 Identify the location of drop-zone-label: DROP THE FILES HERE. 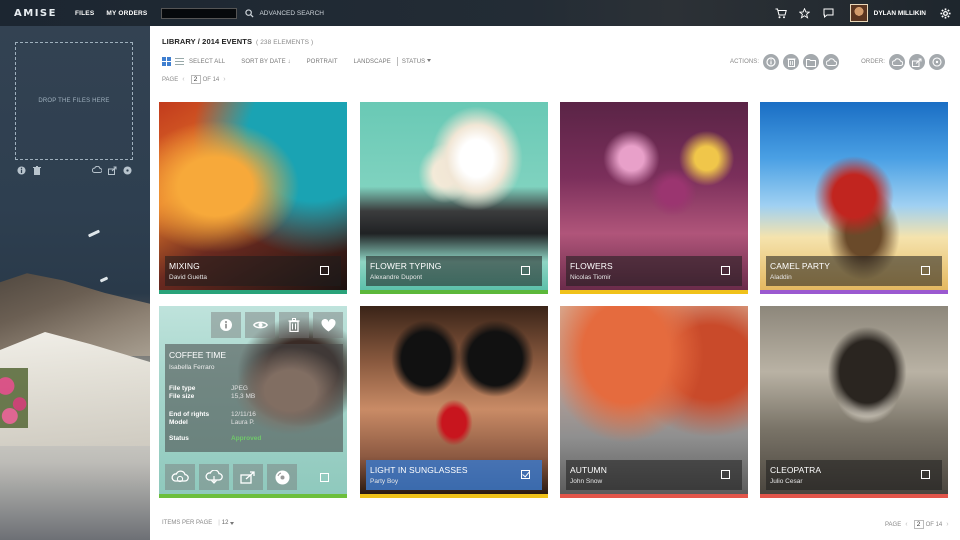
(74, 101).